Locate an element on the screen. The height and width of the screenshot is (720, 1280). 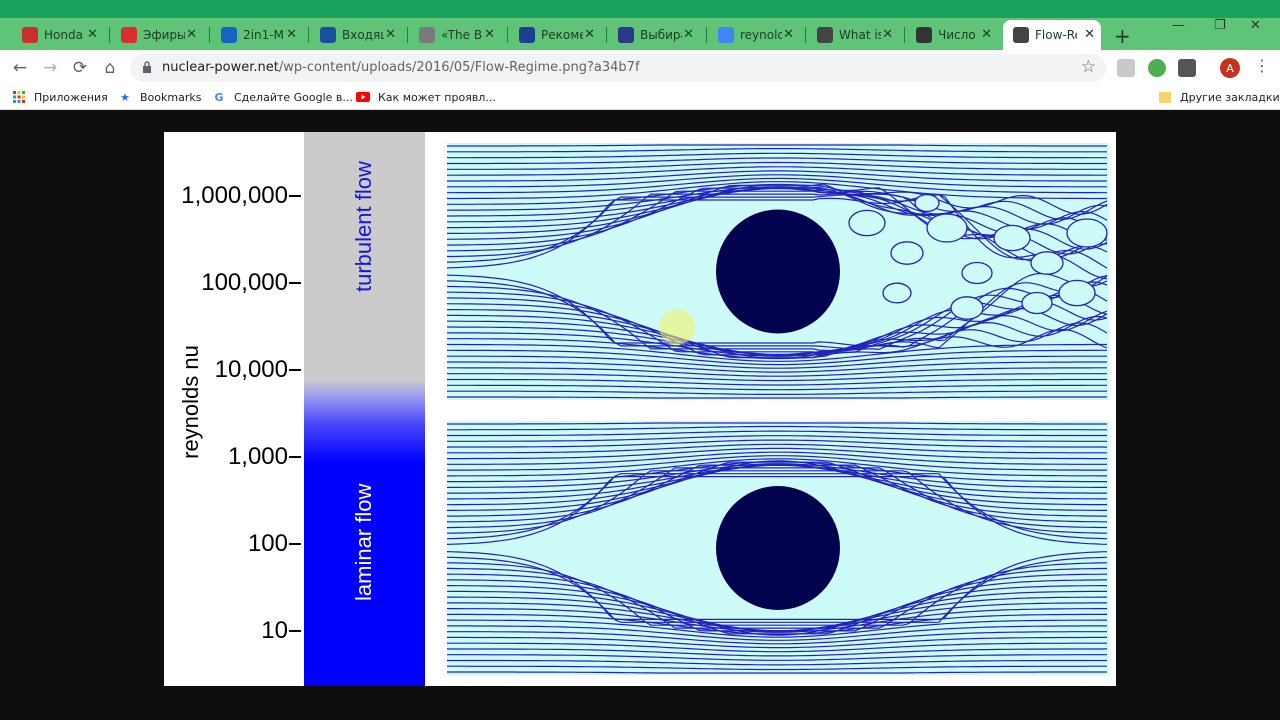
back-button: ← is located at coordinates (20, 68).